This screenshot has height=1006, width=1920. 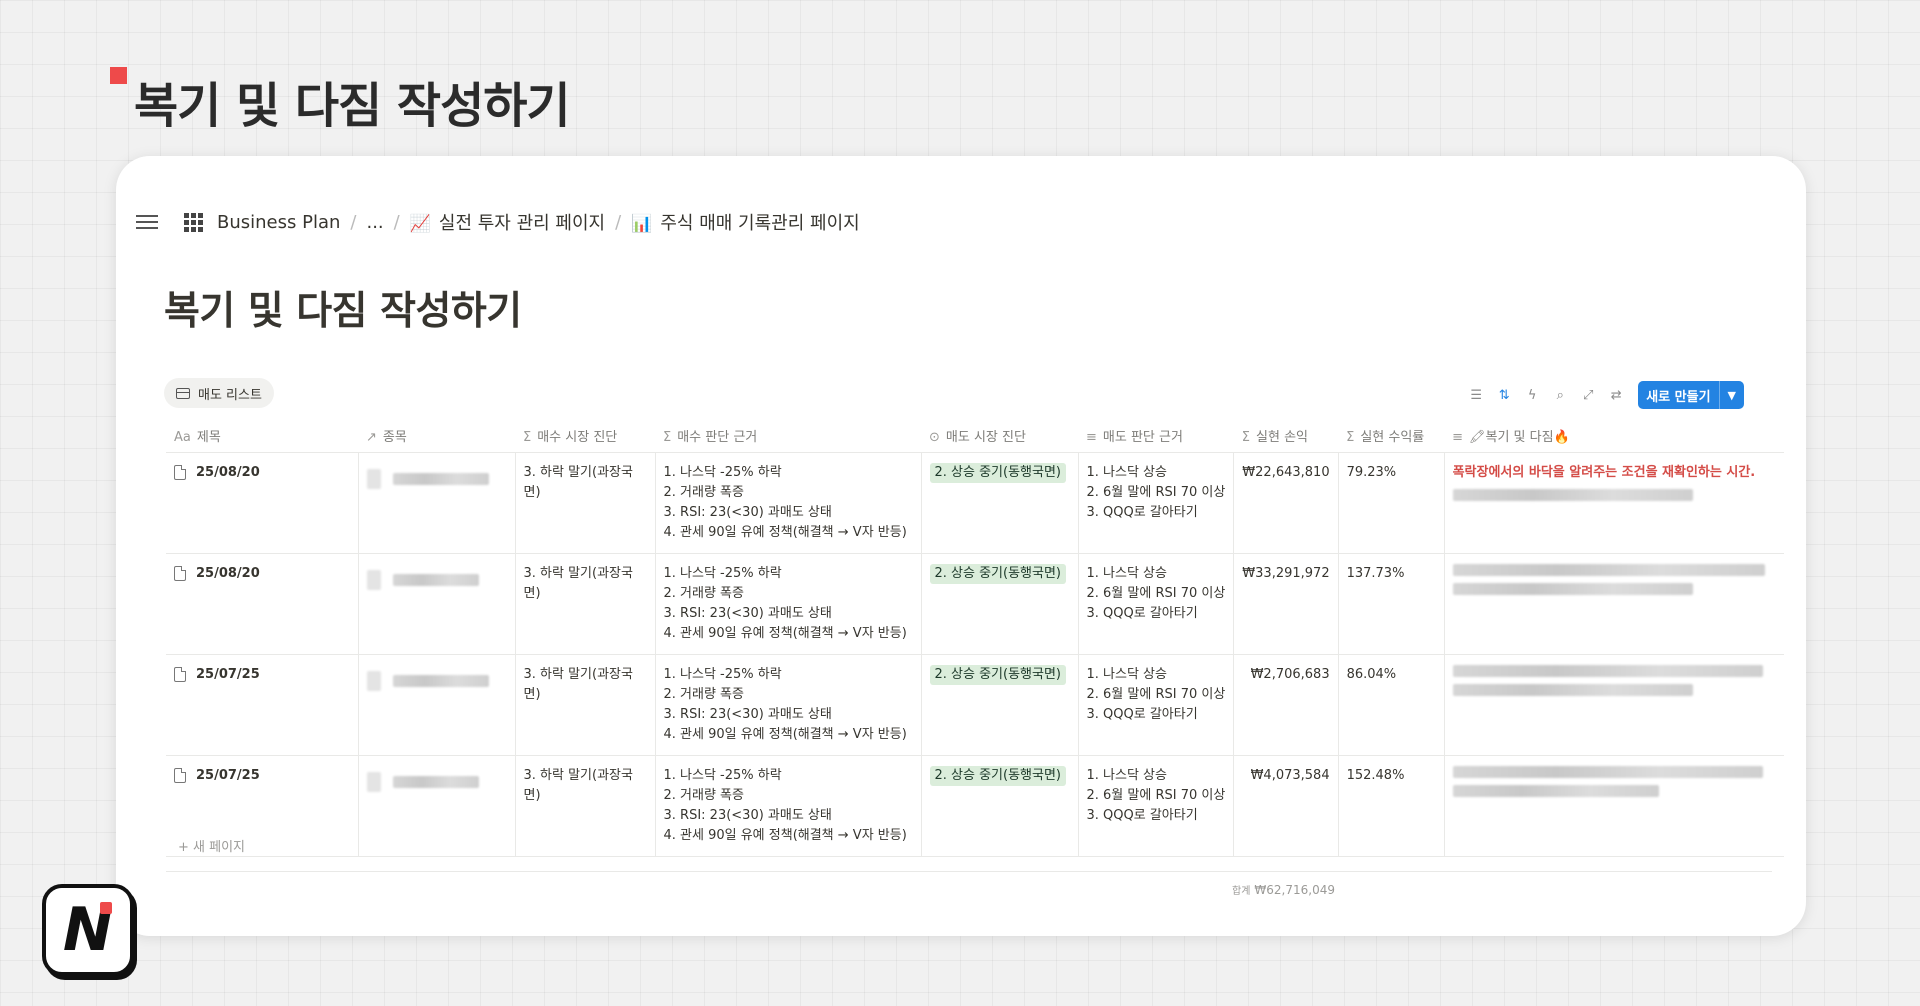 I want to click on realized-pnl-cell: ₩2,706,683, so click(x=1286, y=705).